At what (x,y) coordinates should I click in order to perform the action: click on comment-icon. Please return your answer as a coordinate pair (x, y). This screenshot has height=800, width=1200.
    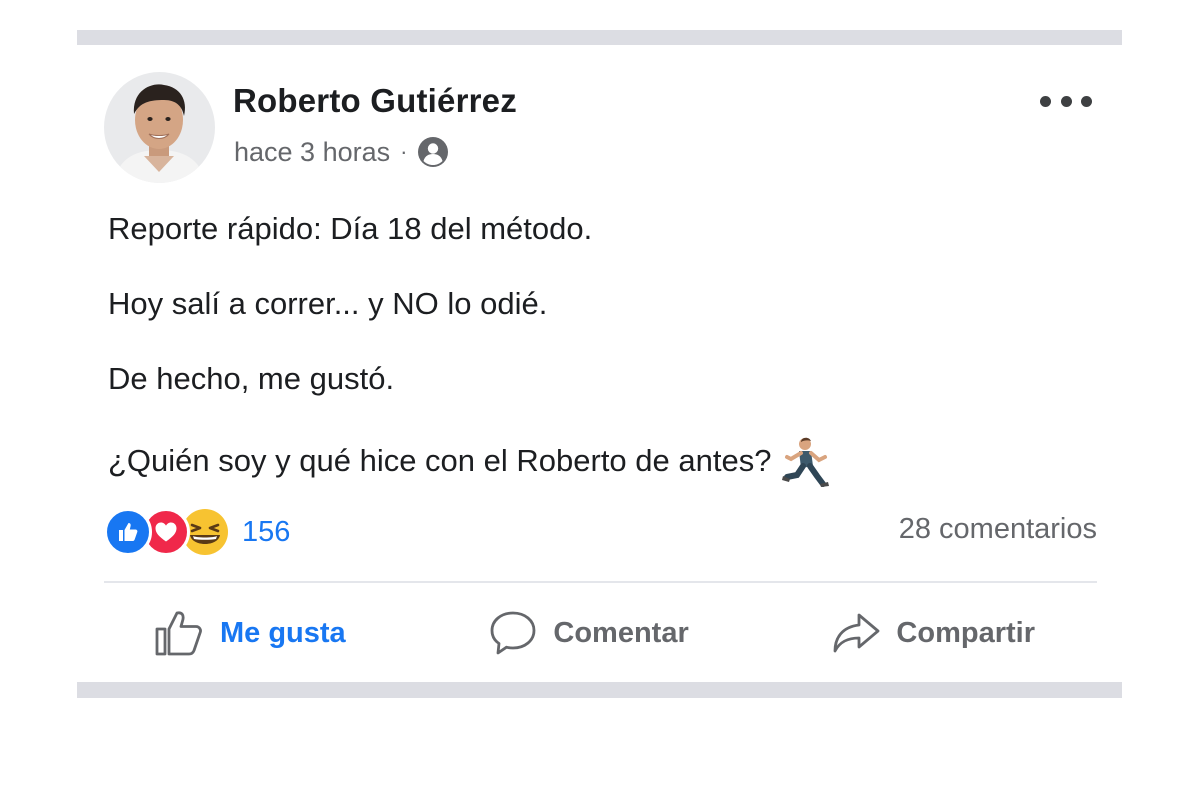
    Looking at the image, I should click on (513, 633).